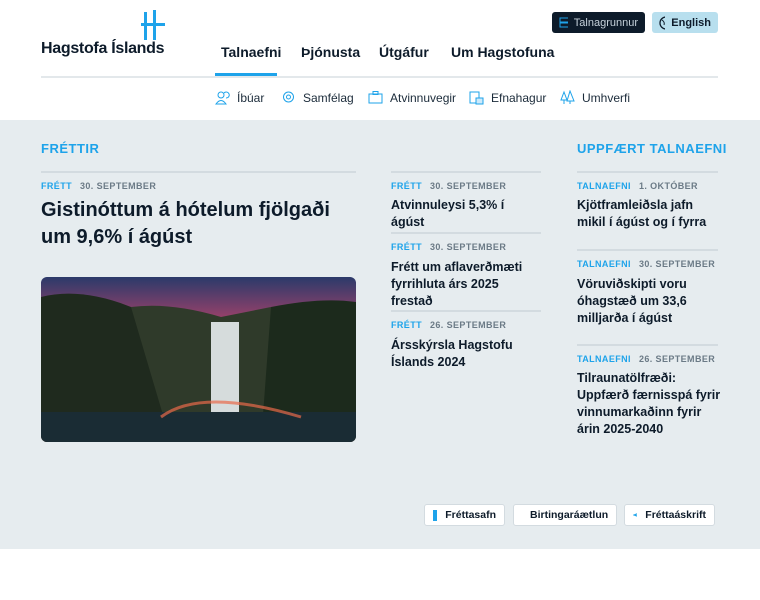 The width and height of the screenshot is (760, 600). Describe the element at coordinates (330, 52) in the screenshot. I see `nav-thjonusta: Þjónusta` at that location.